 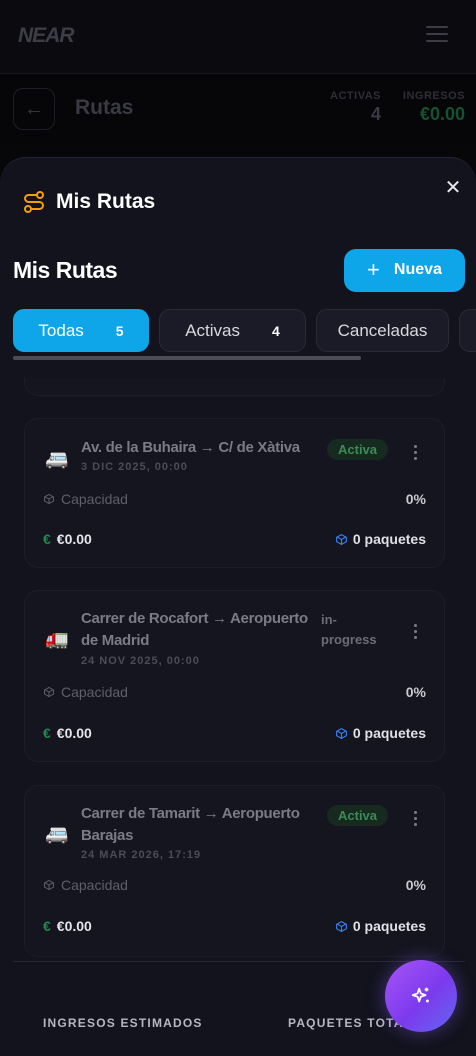 I want to click on tab-canceladas: Canceladas, so click(x=382, y=330).